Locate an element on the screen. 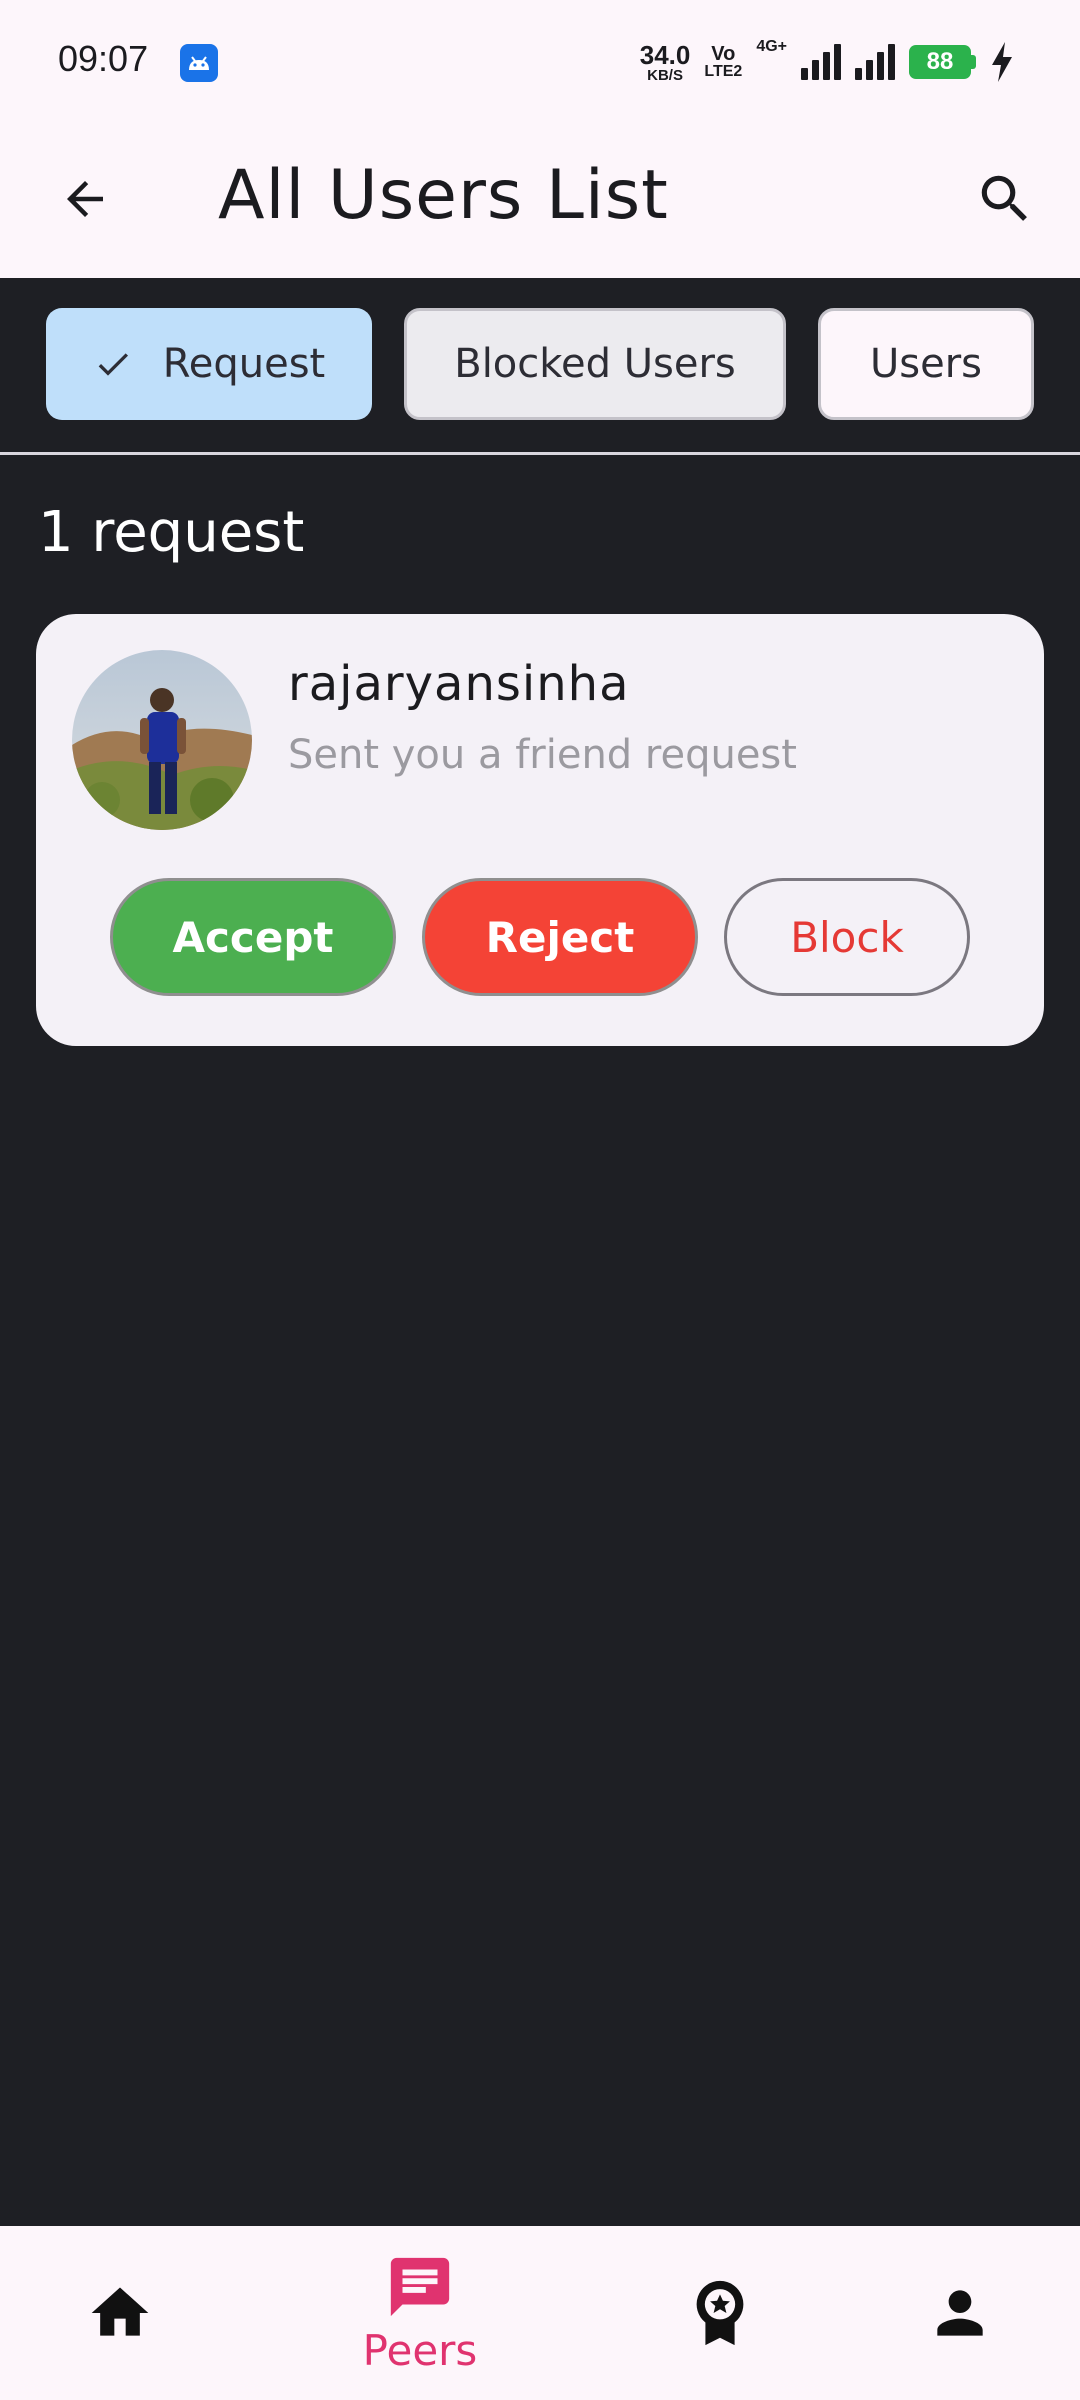  person-icon is located at coordinates (960, 2313).